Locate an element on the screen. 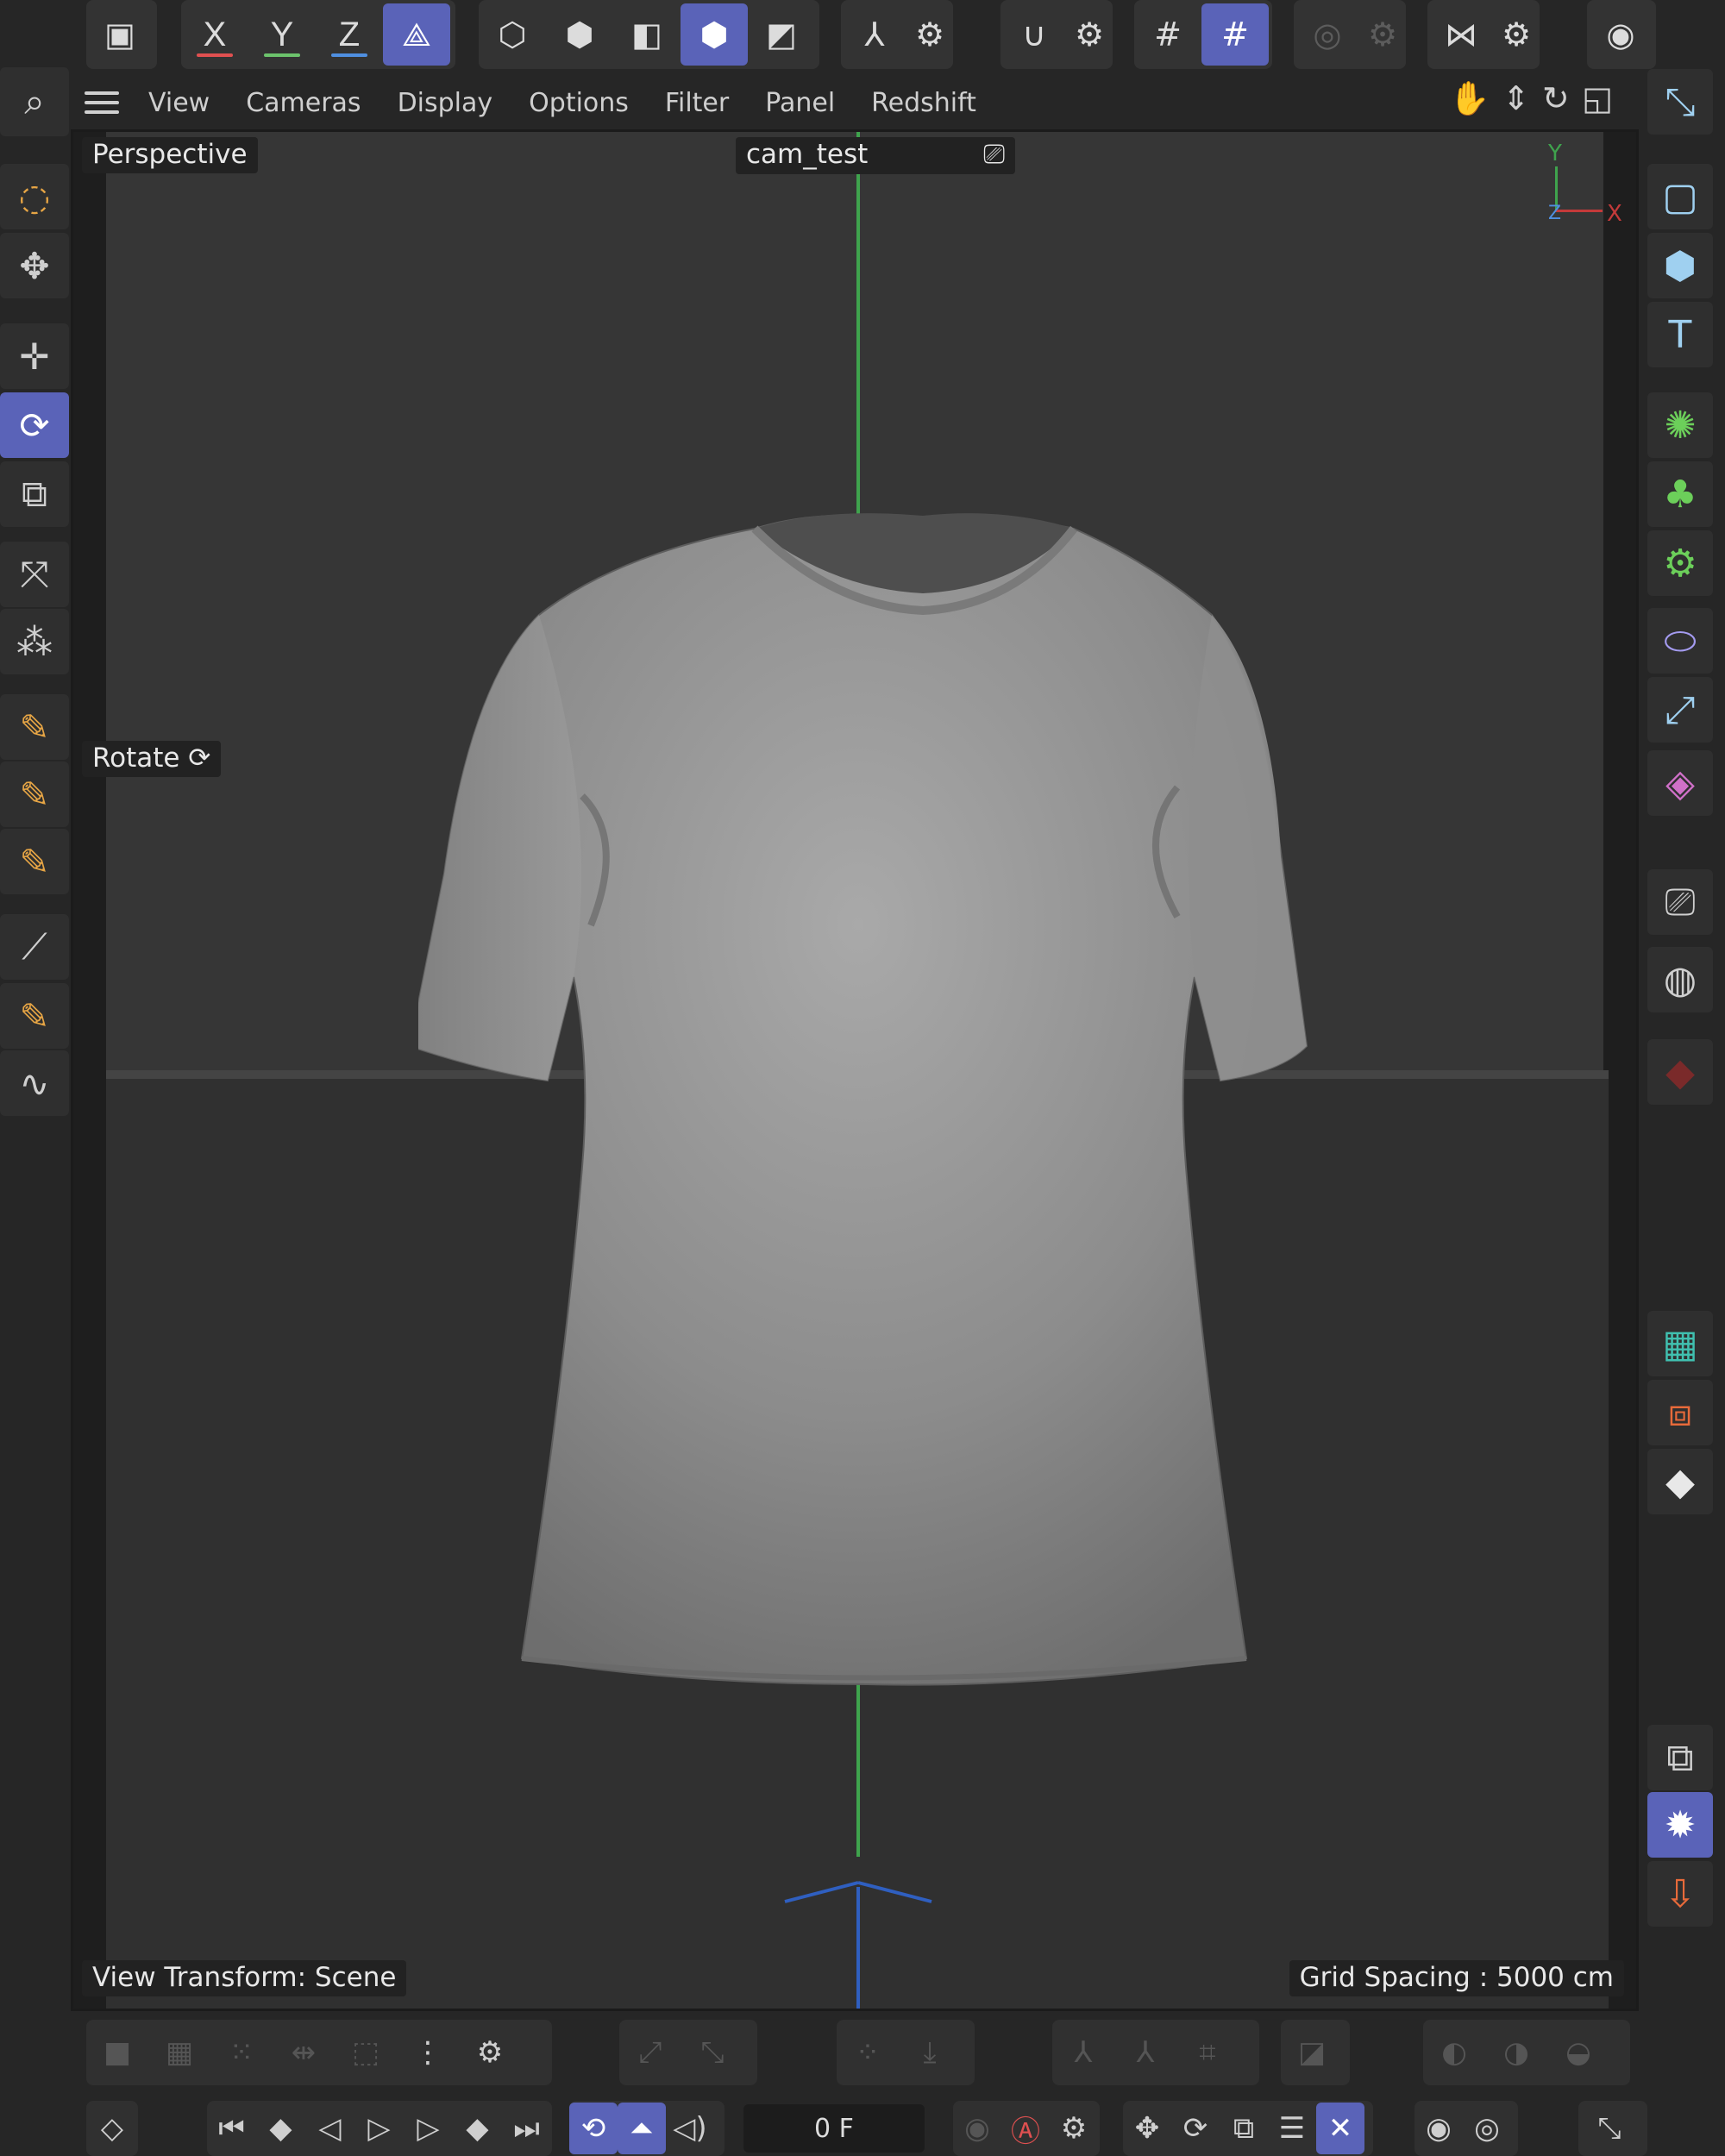 Image resolution: width=1725 pixels, height=2156 pixels. sketch-icon: ✎ is located at coordinates (34, 1016).